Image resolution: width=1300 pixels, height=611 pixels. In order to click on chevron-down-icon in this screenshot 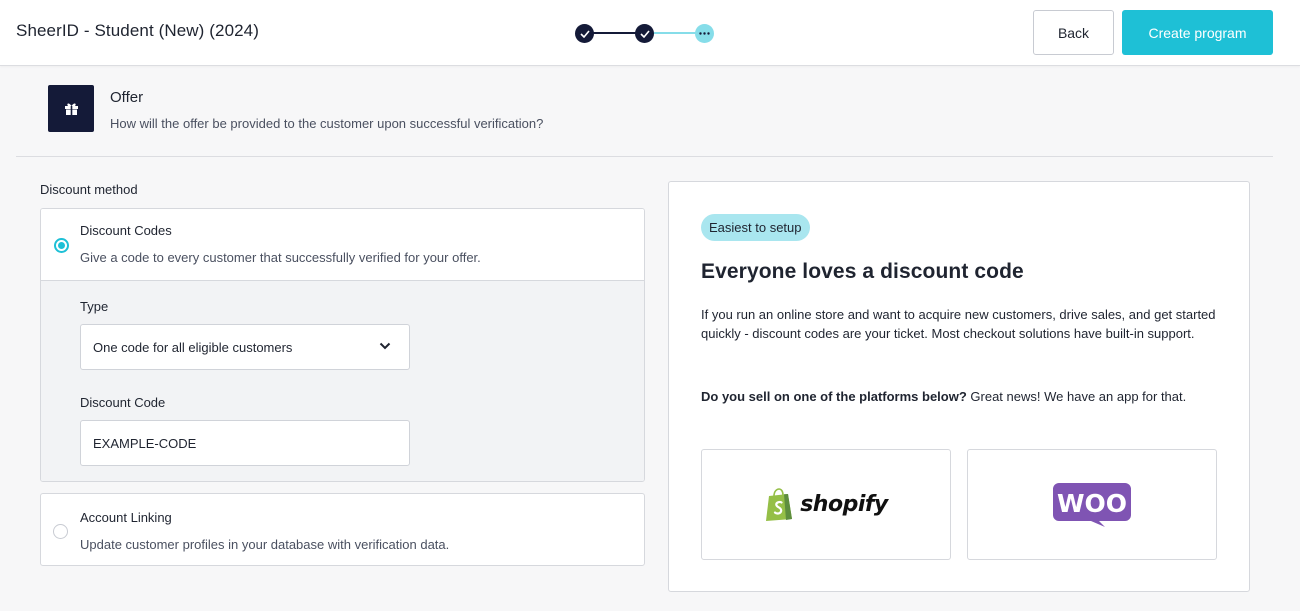, I will do `click(385, 346)`.